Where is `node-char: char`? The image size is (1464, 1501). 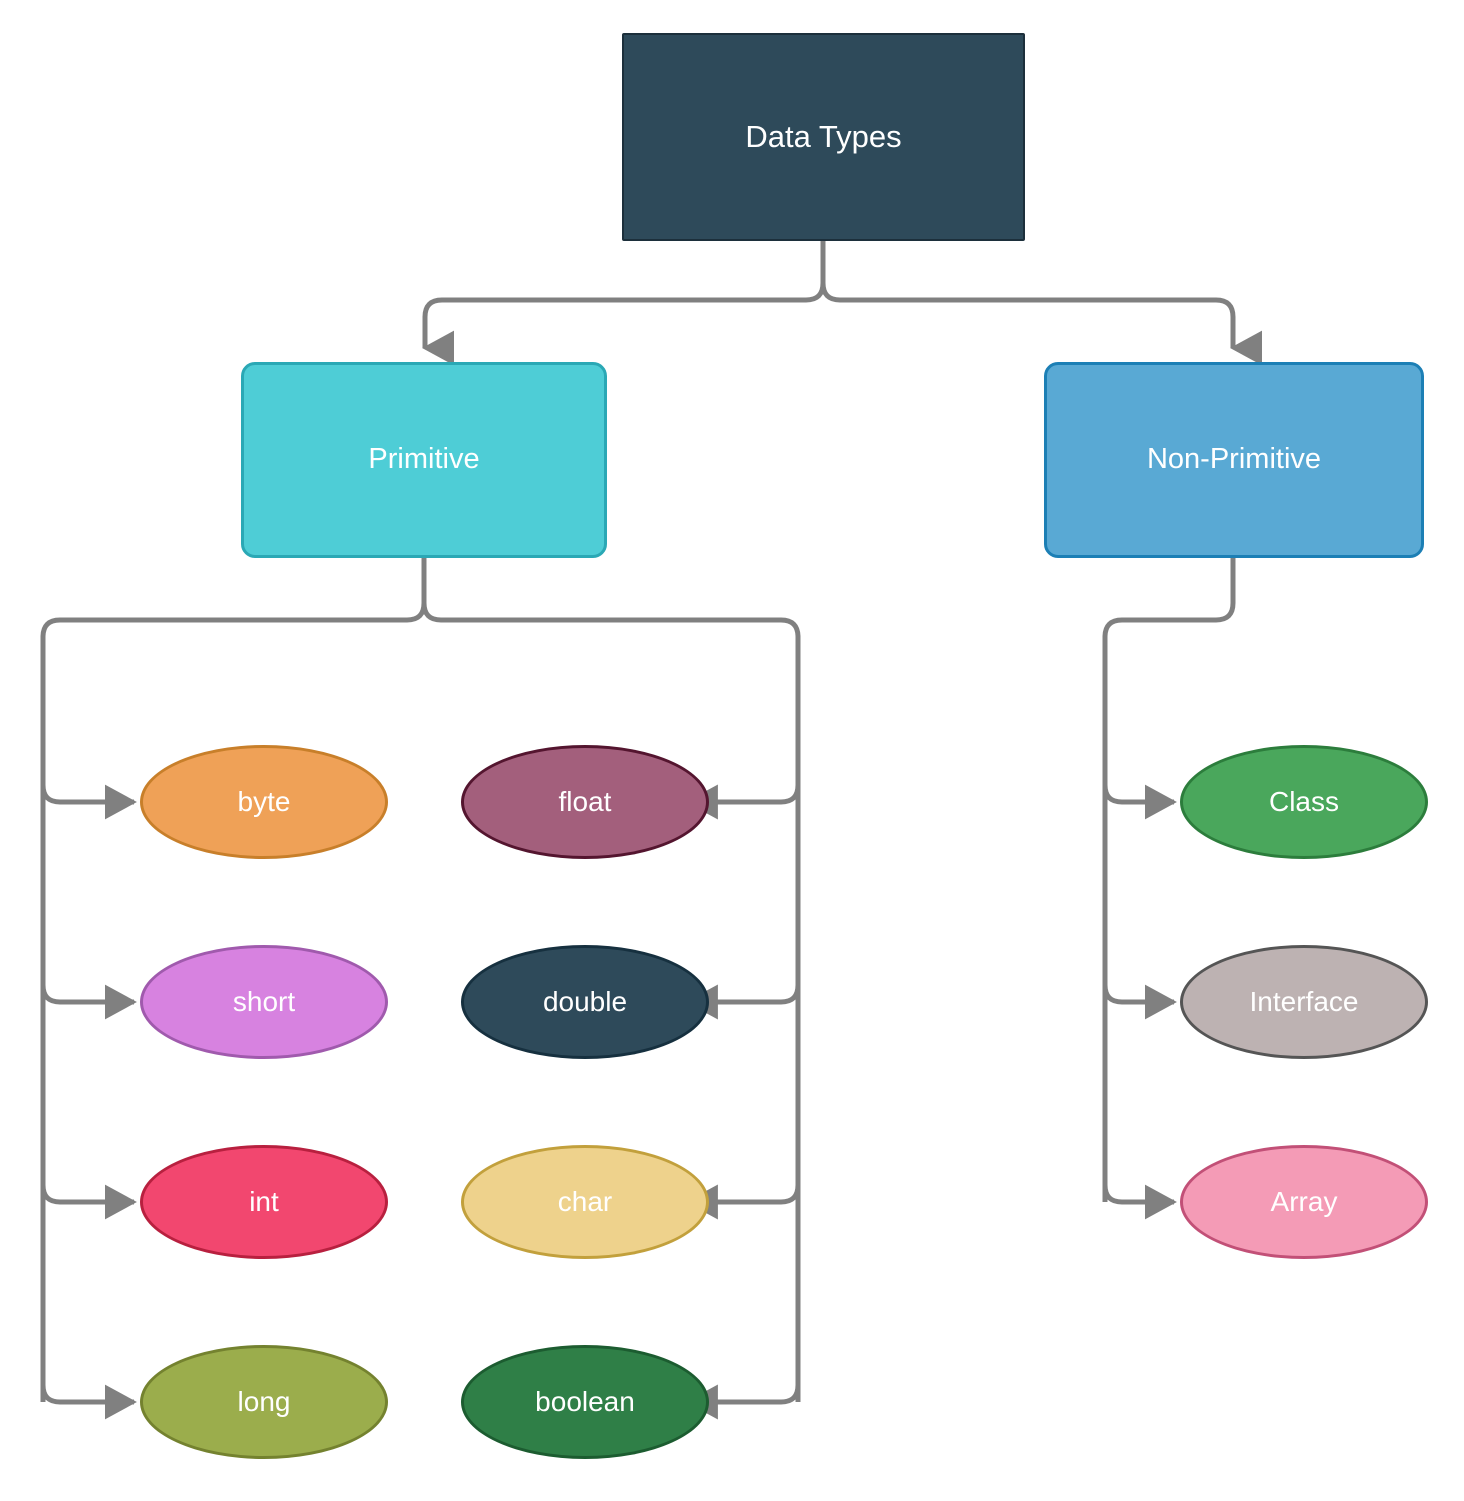
node-char: char is located at coordinates (585, 1202).